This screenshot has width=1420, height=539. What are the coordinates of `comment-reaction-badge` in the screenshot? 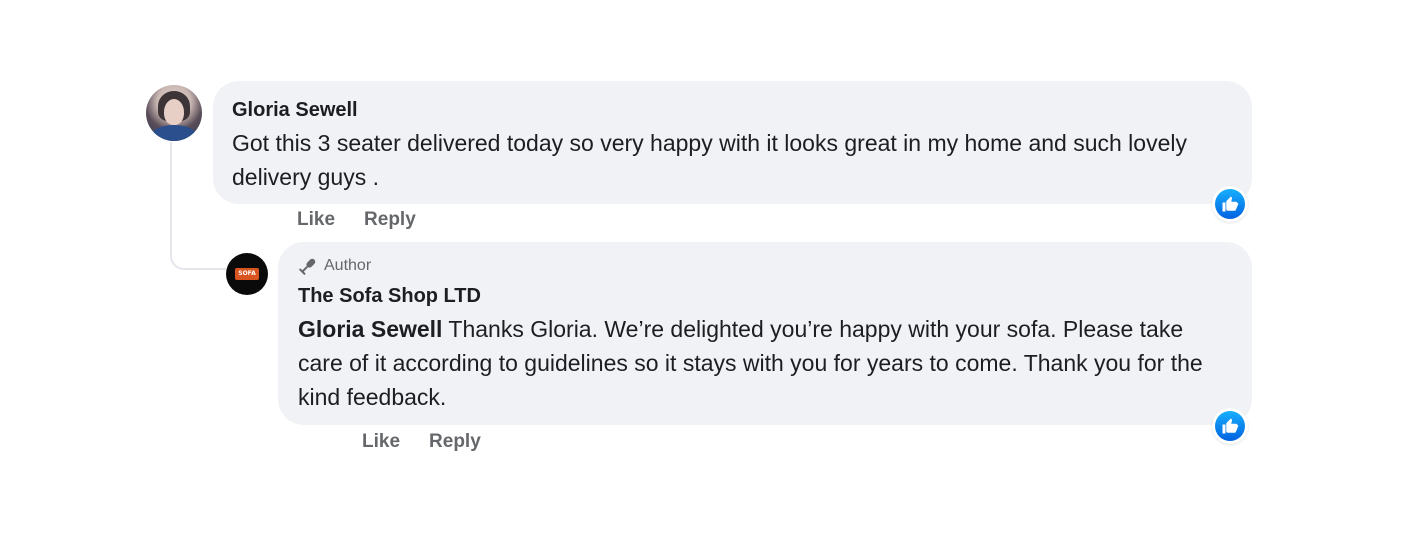 It's located at (1230, 204).